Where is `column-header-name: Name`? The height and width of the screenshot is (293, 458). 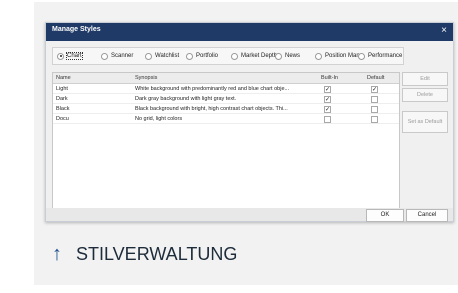 column-header-name: Name is located at coordinates (63, 78).